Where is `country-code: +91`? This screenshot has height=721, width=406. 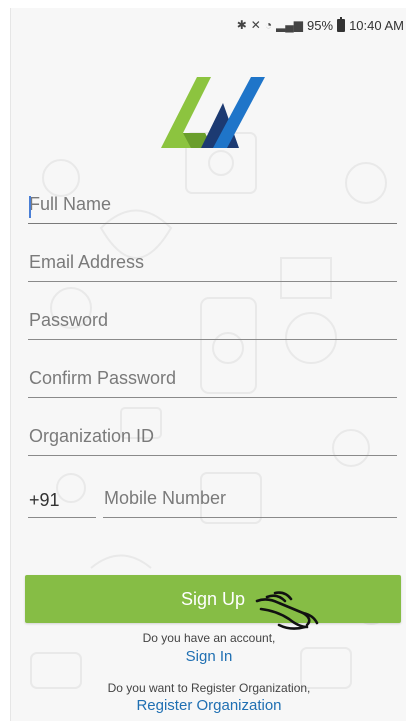 country-code: +91 is located at coordinates (62, 501).